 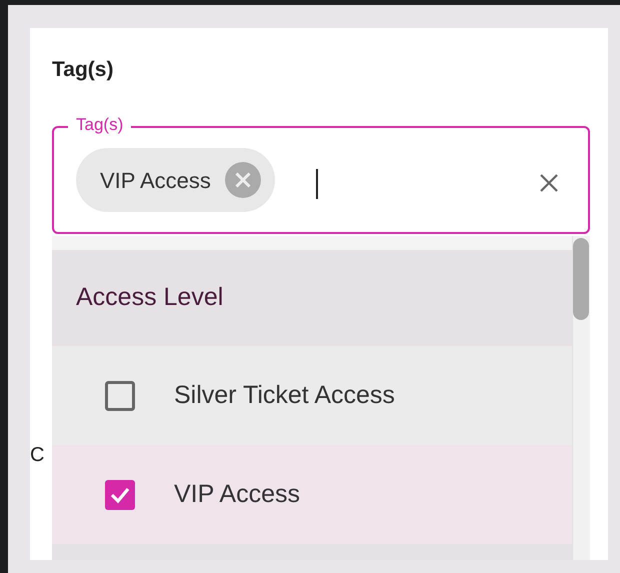 What do you see at coordinates (580, 398) in the screenshot?
I see `scrollbar` at bounding box center [580, 398].